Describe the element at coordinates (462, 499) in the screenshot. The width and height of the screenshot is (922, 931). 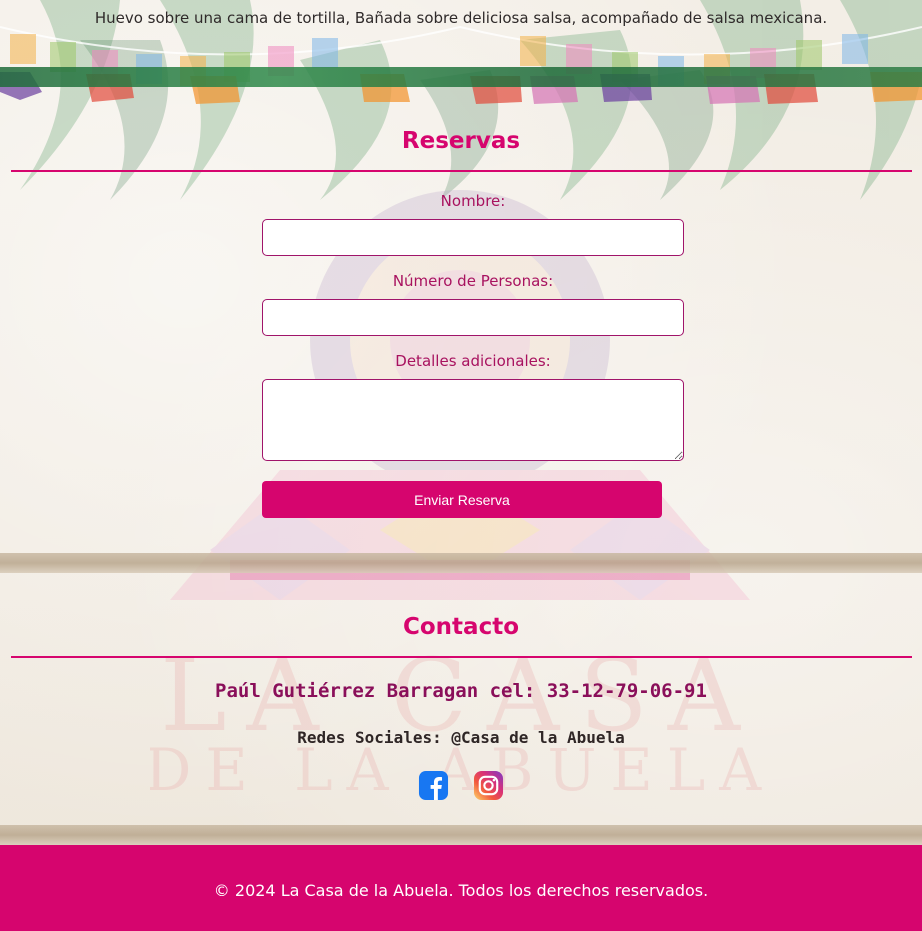
I see `enviar-reserva-button: Enviar Reserva` at that location.